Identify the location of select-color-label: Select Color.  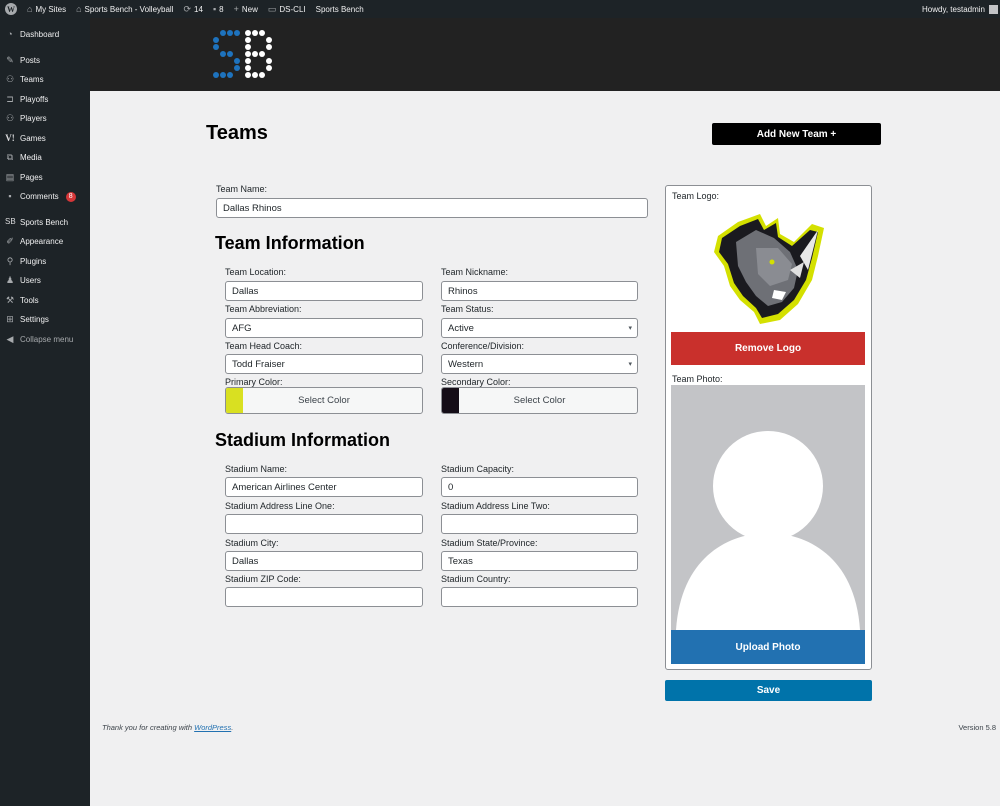
(539, 400).